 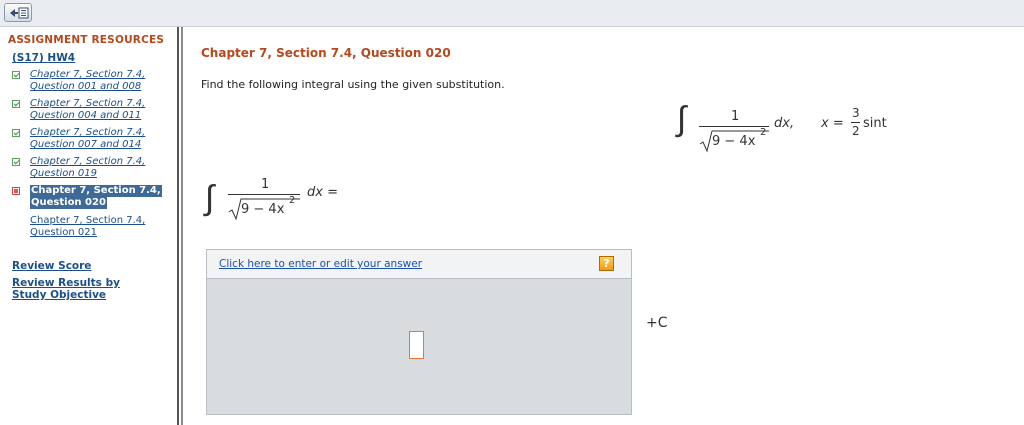 I want to click on help-icon: ?, so click(x=606, y=263).